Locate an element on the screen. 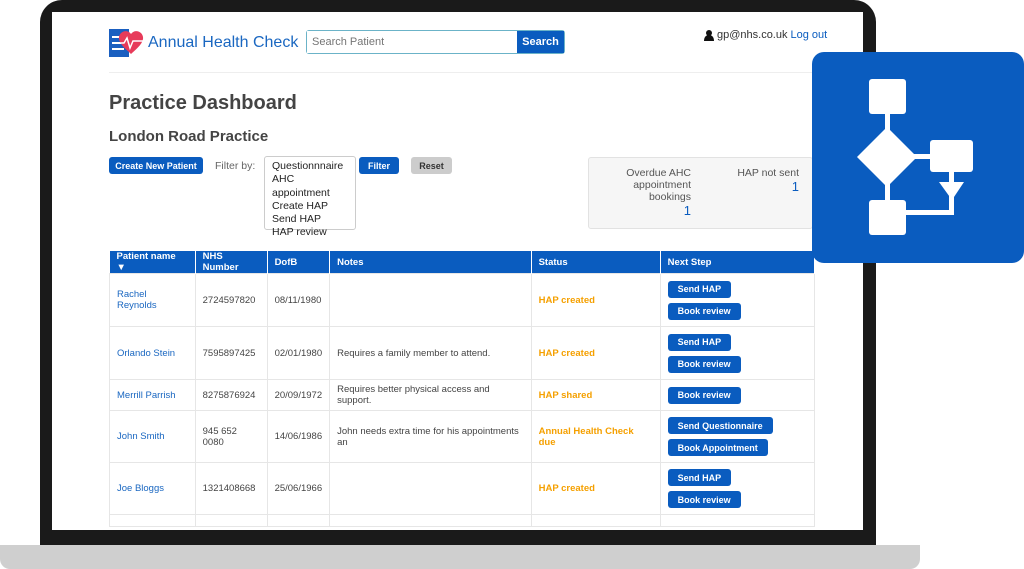 This screenshot has width=1024, height=569. column-header: DofB is located at coordinates (299, 262).